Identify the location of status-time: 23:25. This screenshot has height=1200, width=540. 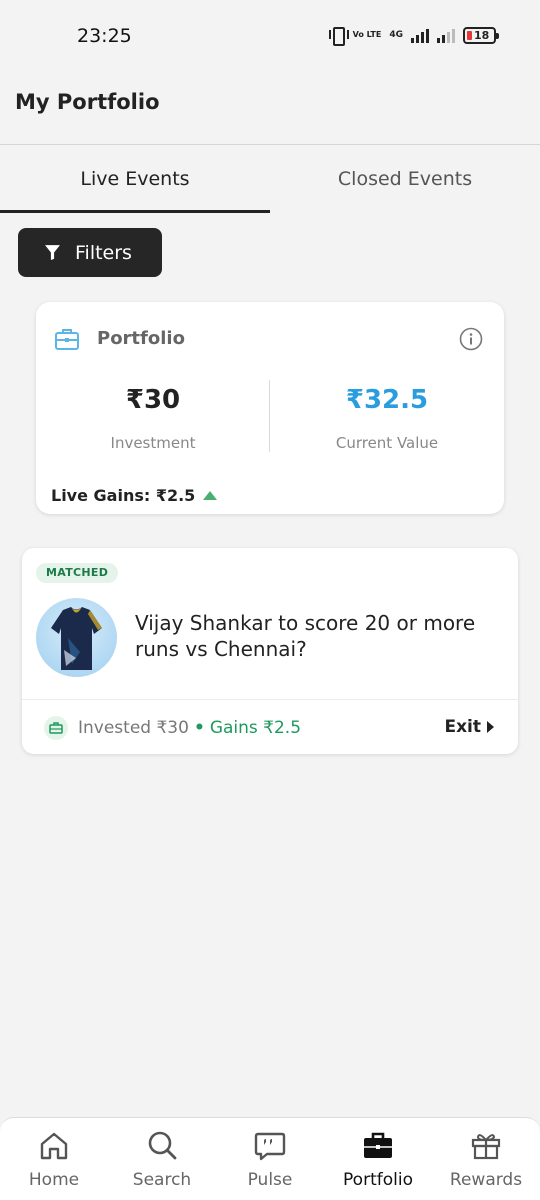
(104, 36).